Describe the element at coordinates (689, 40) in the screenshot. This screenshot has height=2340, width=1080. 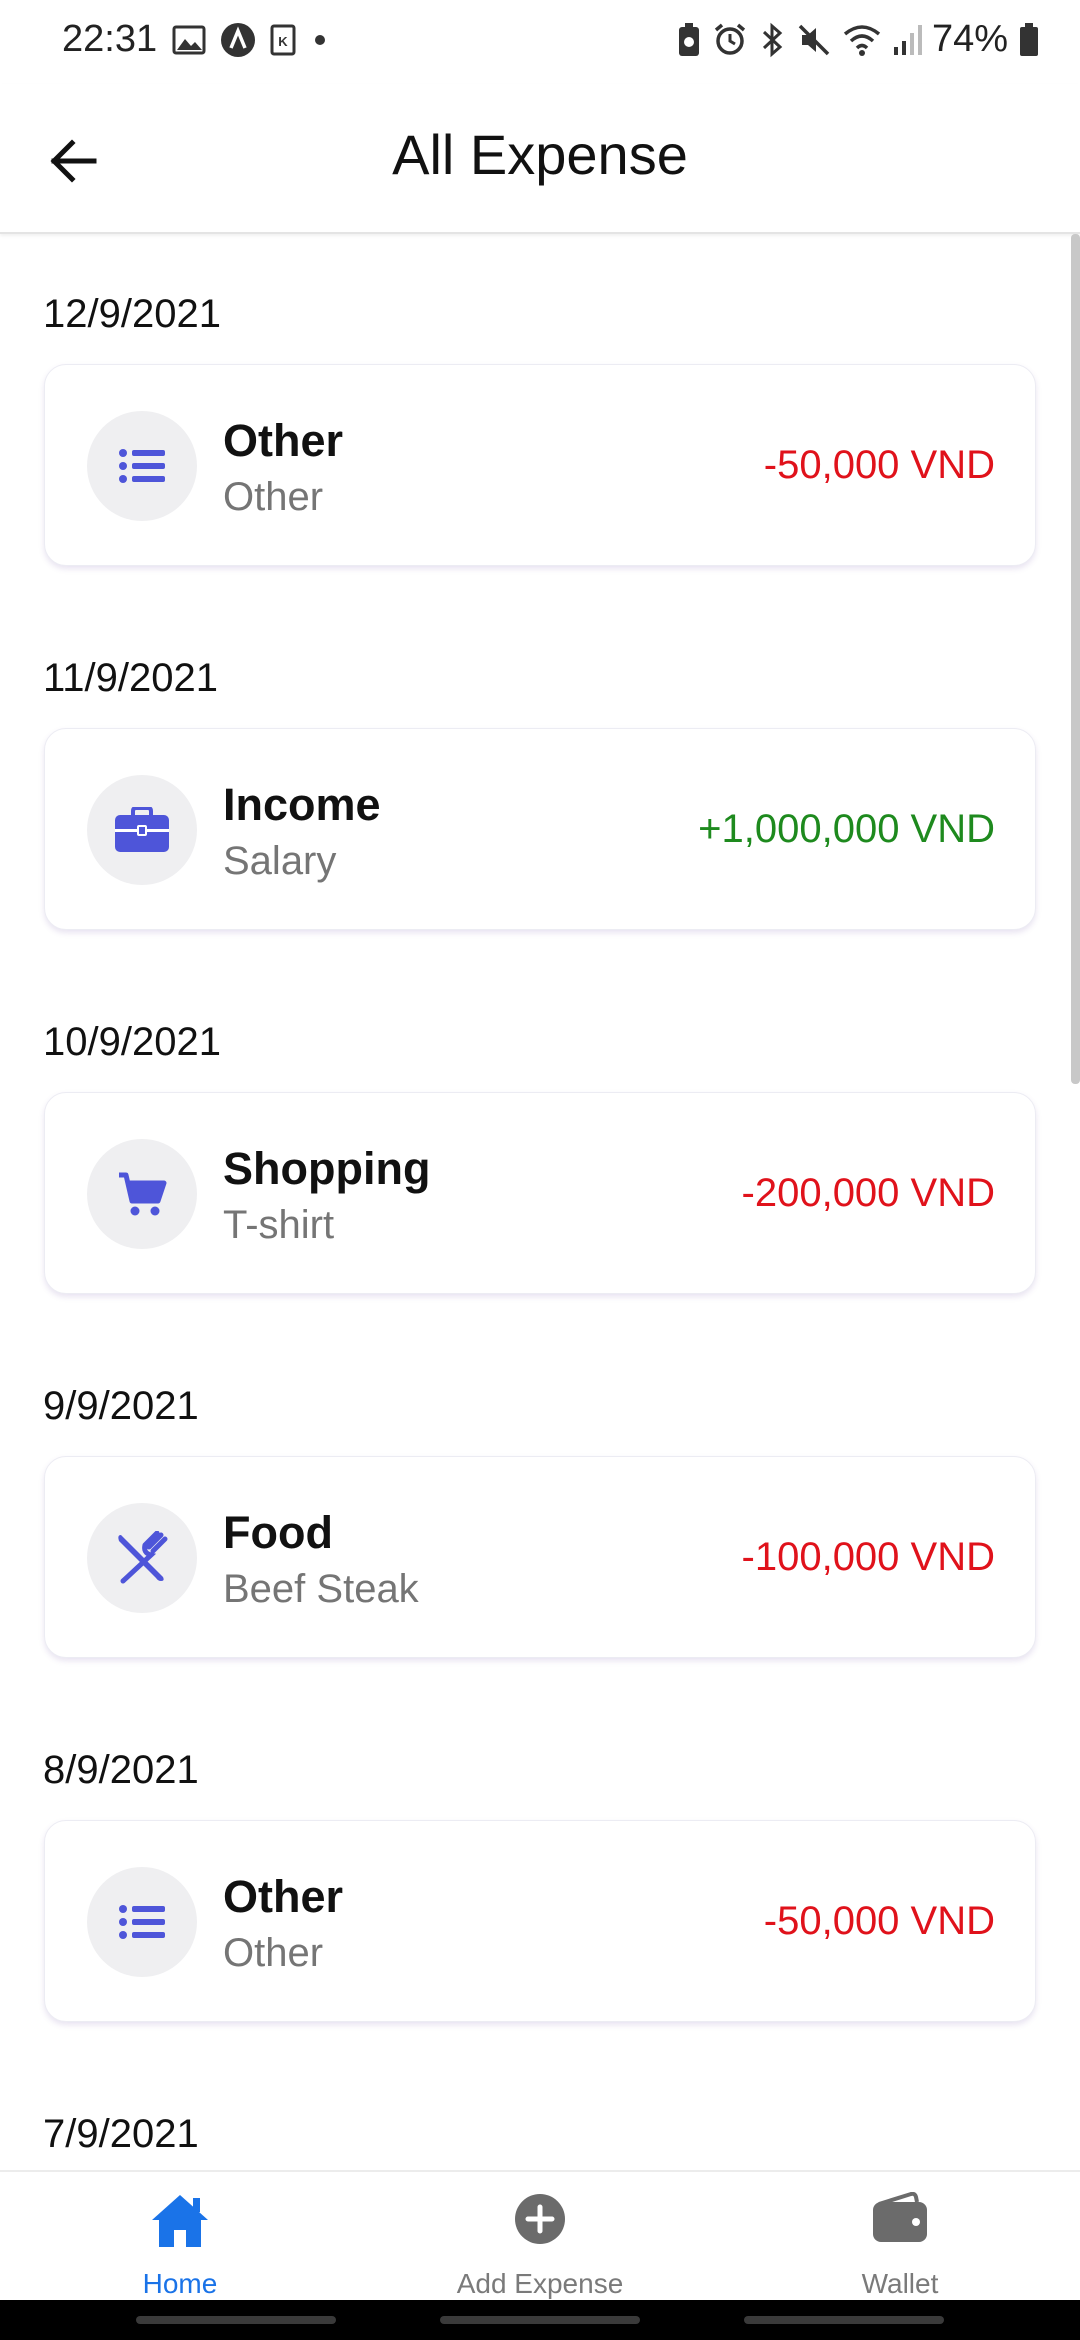
I see `battery-saver-icon` at that location.